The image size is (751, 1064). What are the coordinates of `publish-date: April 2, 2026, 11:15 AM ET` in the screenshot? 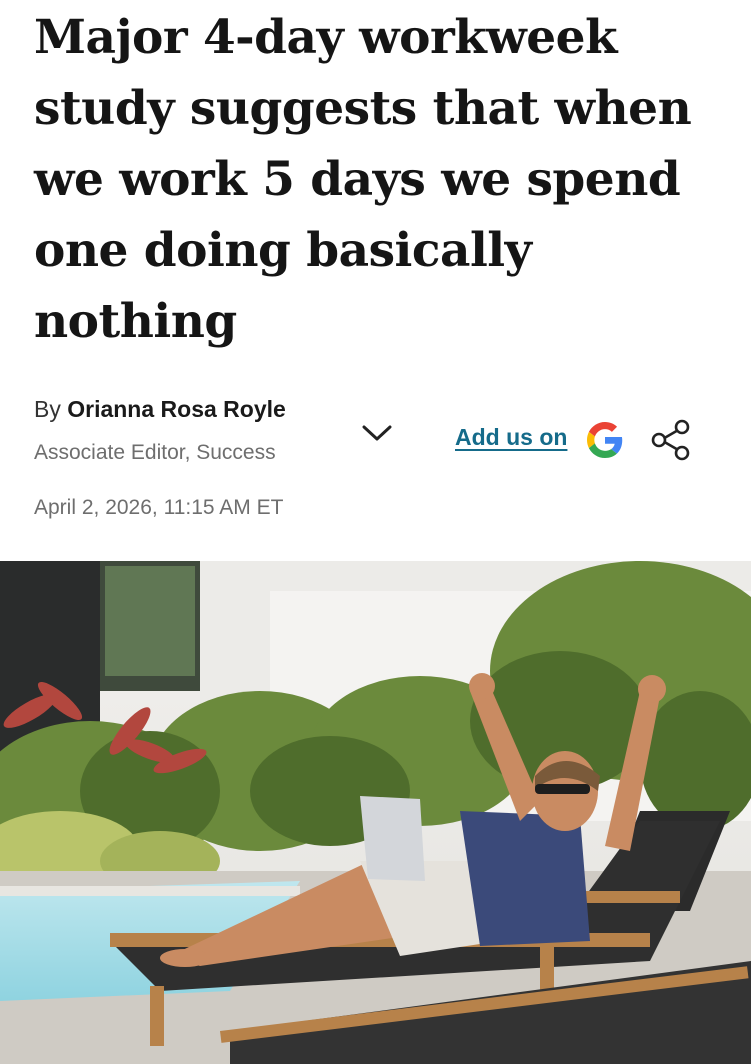 It's located at (159, 507).